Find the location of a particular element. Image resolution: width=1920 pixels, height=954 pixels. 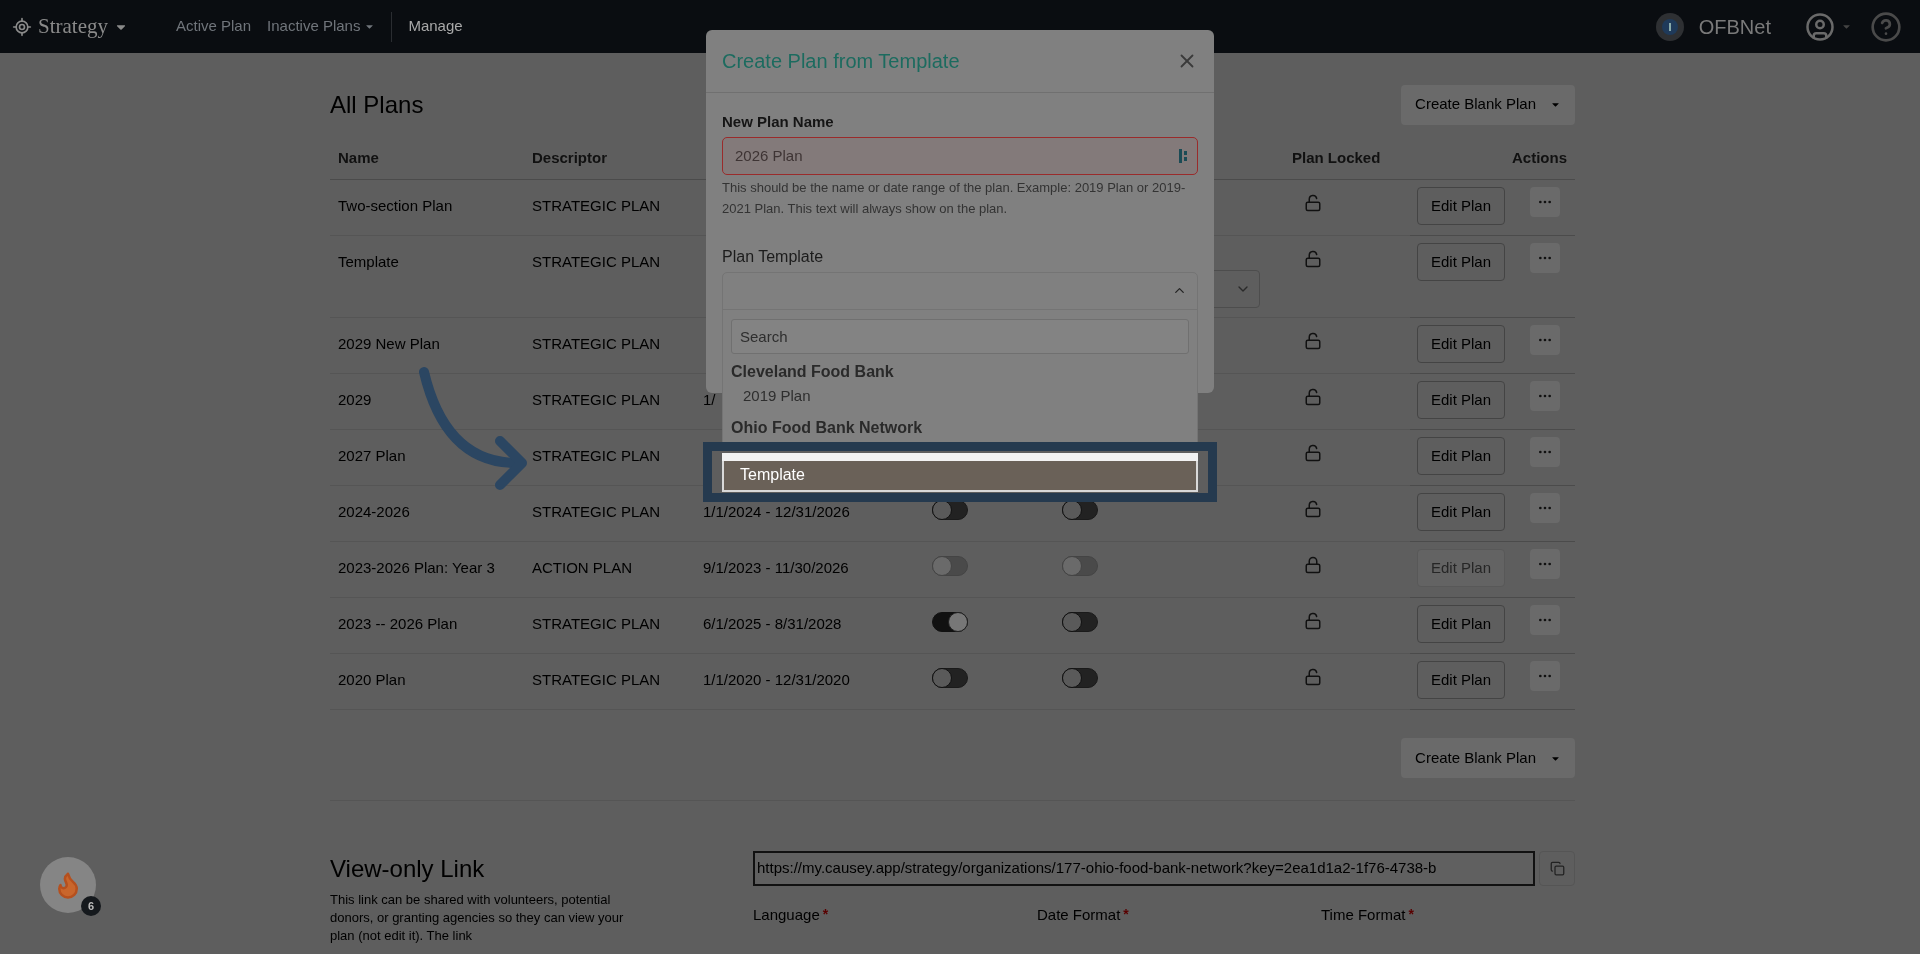

copy-icon is located at coordinates (1557, 868).